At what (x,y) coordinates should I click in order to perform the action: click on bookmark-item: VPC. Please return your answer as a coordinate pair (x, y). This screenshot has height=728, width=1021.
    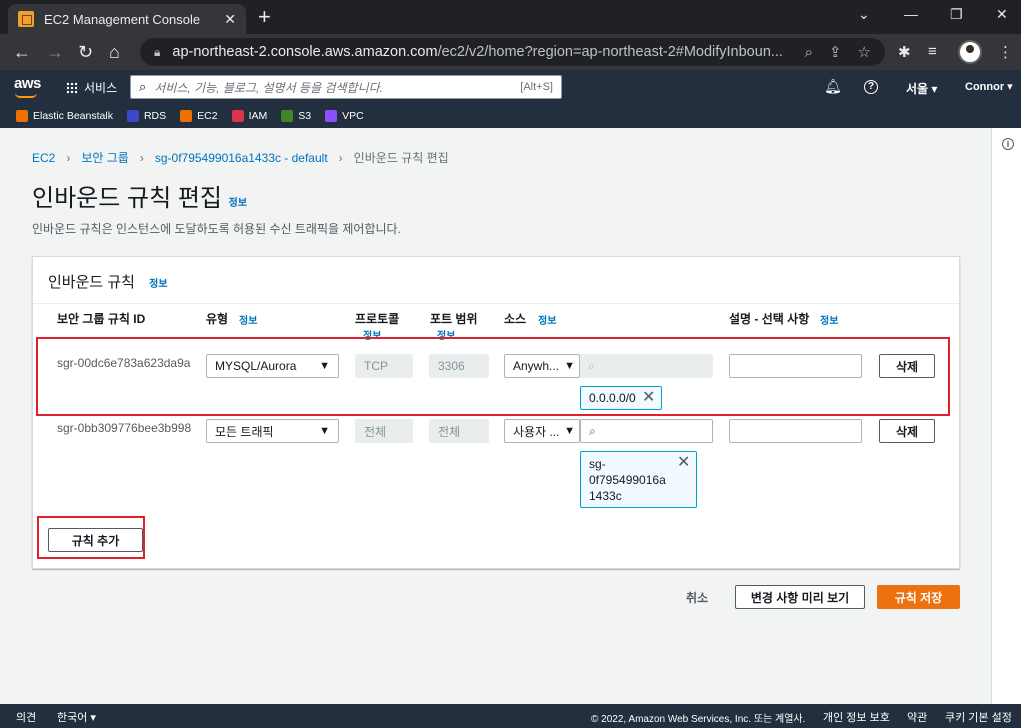
    Looking at the image, I should click on (344, 116).